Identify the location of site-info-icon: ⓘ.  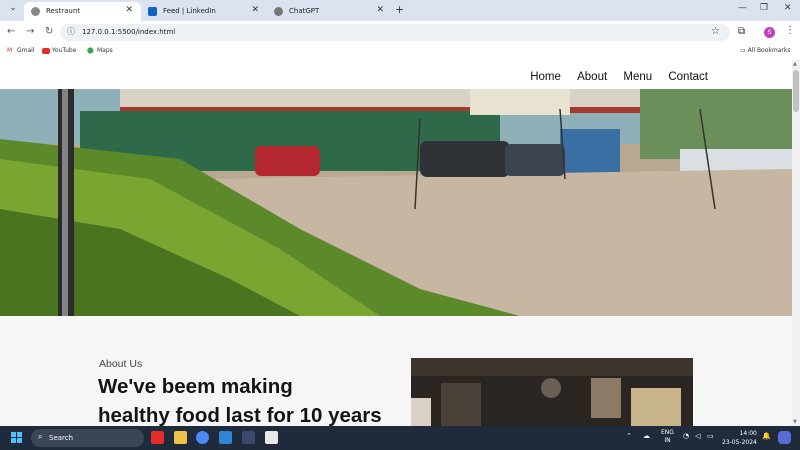
(71, 31).